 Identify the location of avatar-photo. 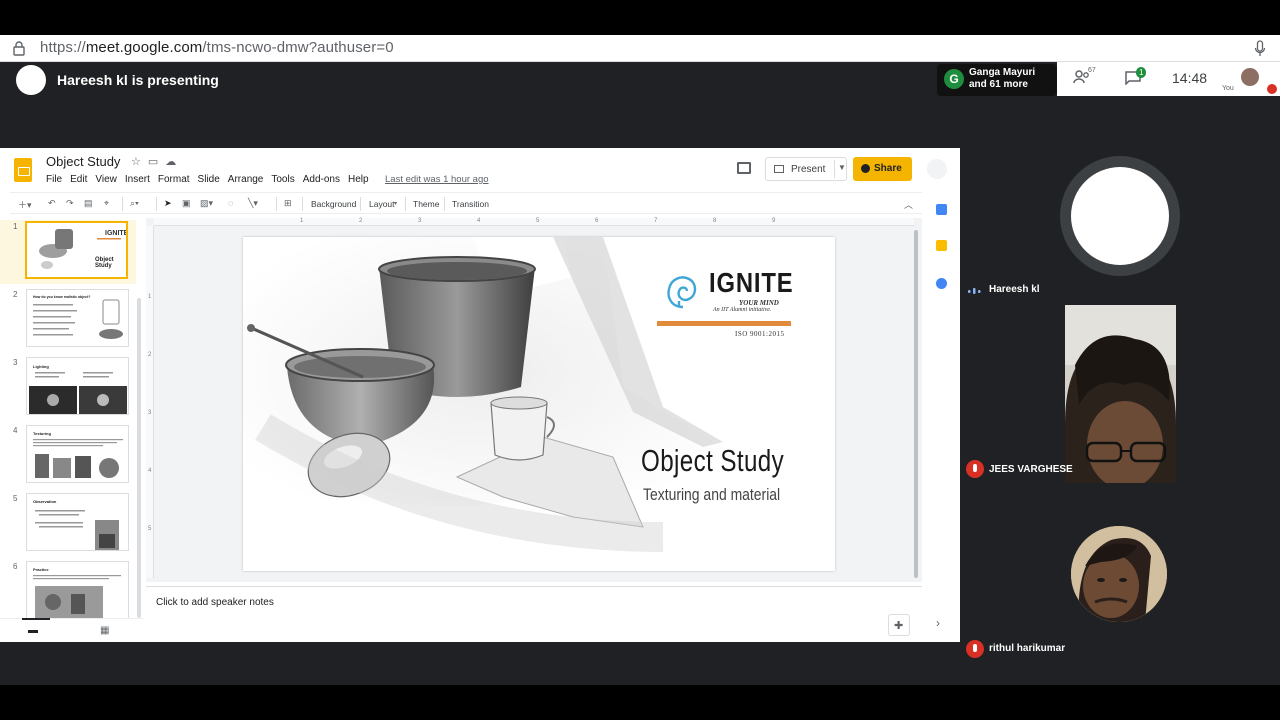
(1119, 574).